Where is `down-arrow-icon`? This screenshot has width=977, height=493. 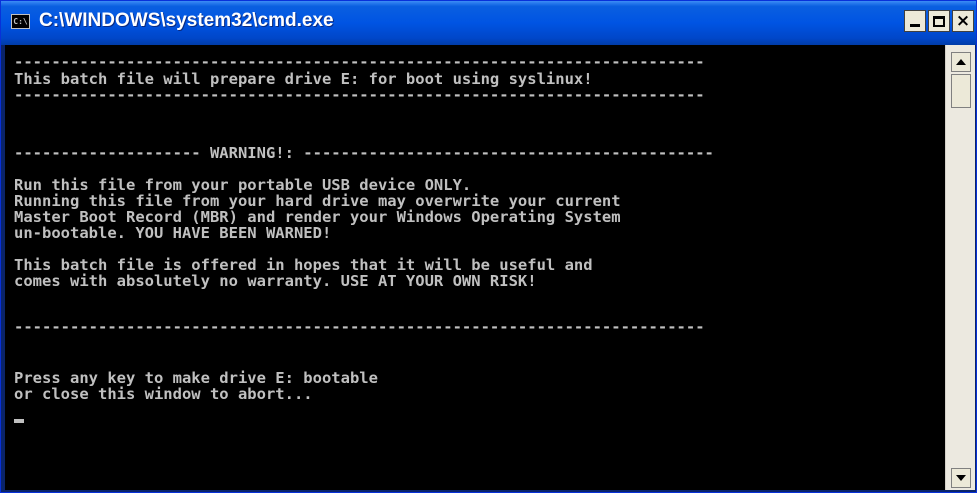
down-arrow-icon is located at coordinates (961, 478).